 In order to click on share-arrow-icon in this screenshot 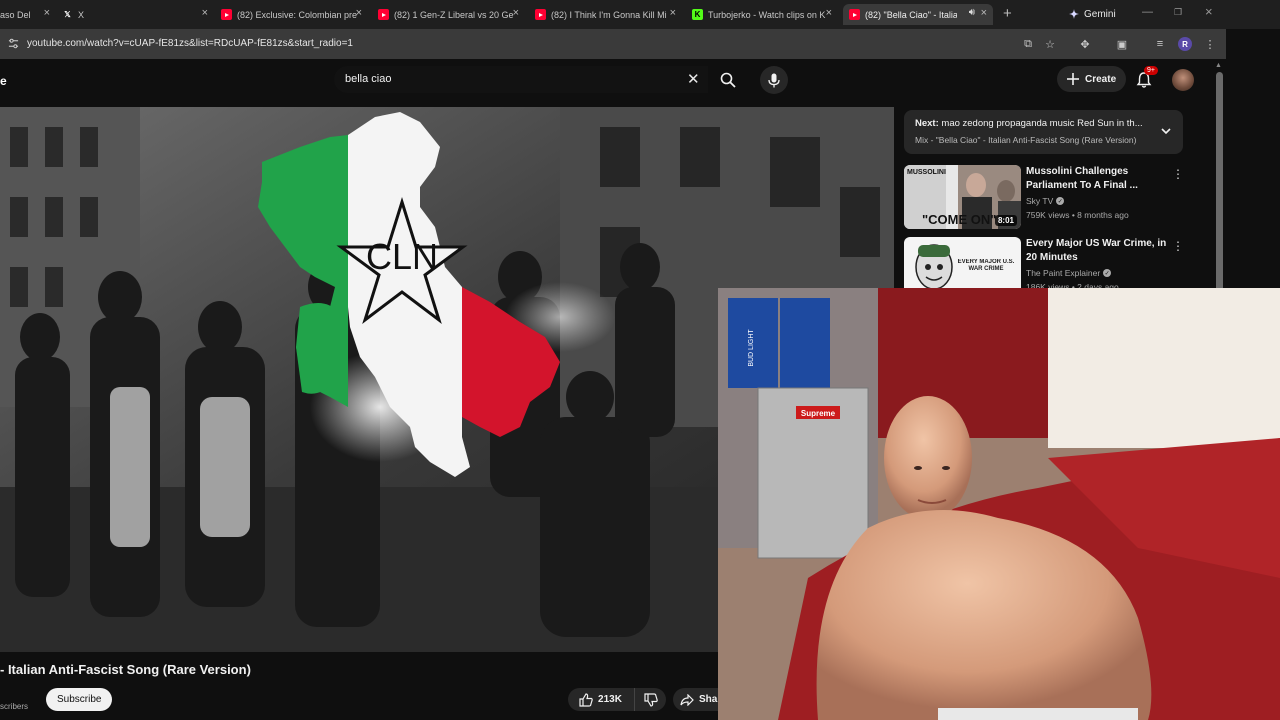, I will do `click(687, 699)`.